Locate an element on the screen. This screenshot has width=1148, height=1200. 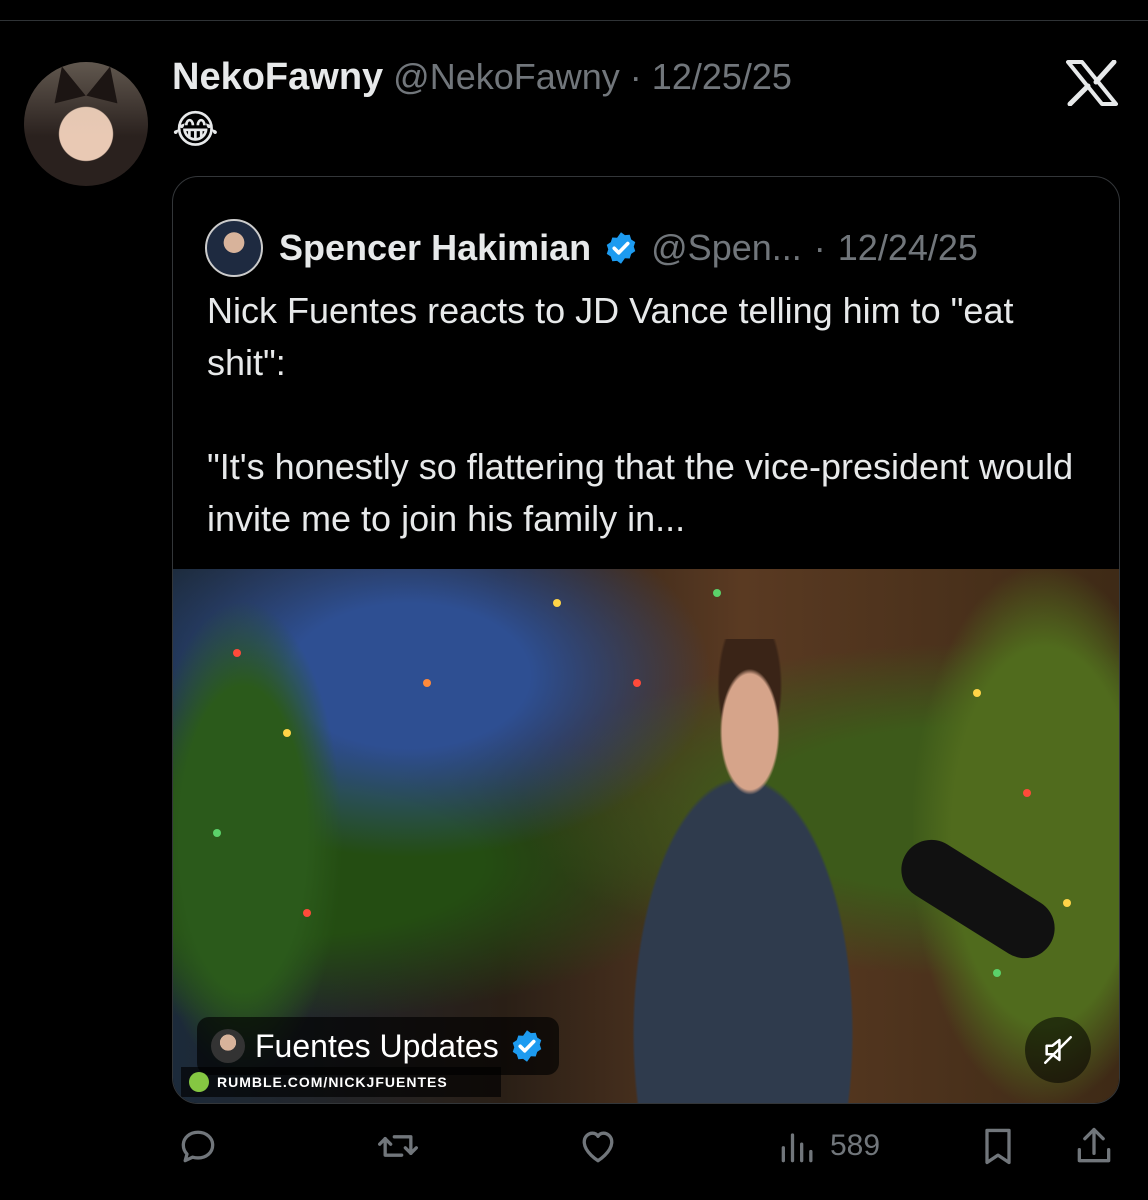
repost-button is located at coordinates (398, 1146).